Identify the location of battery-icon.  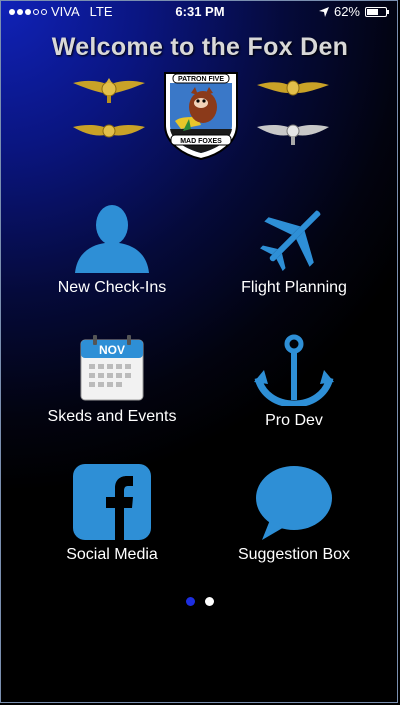
(377, 11).